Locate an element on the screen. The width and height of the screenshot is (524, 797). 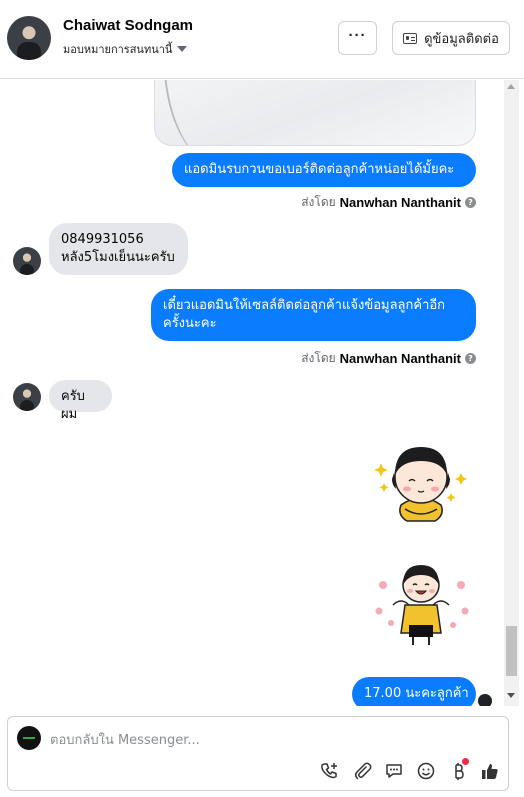
like-button is located at coordinates (490, 771).